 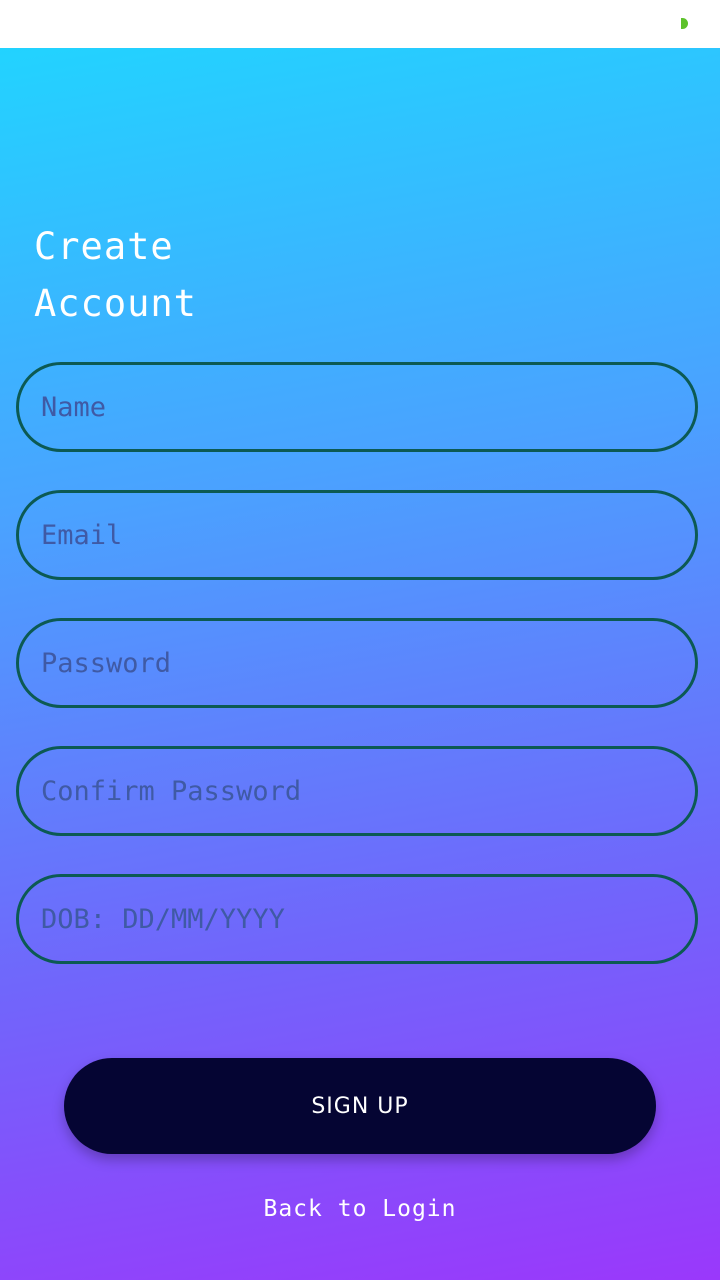 What do you see at coordinates (360, 1209) in the screenshot?
I see `back-to-login-link: Back to Login` at bounding box center [360, 1209].